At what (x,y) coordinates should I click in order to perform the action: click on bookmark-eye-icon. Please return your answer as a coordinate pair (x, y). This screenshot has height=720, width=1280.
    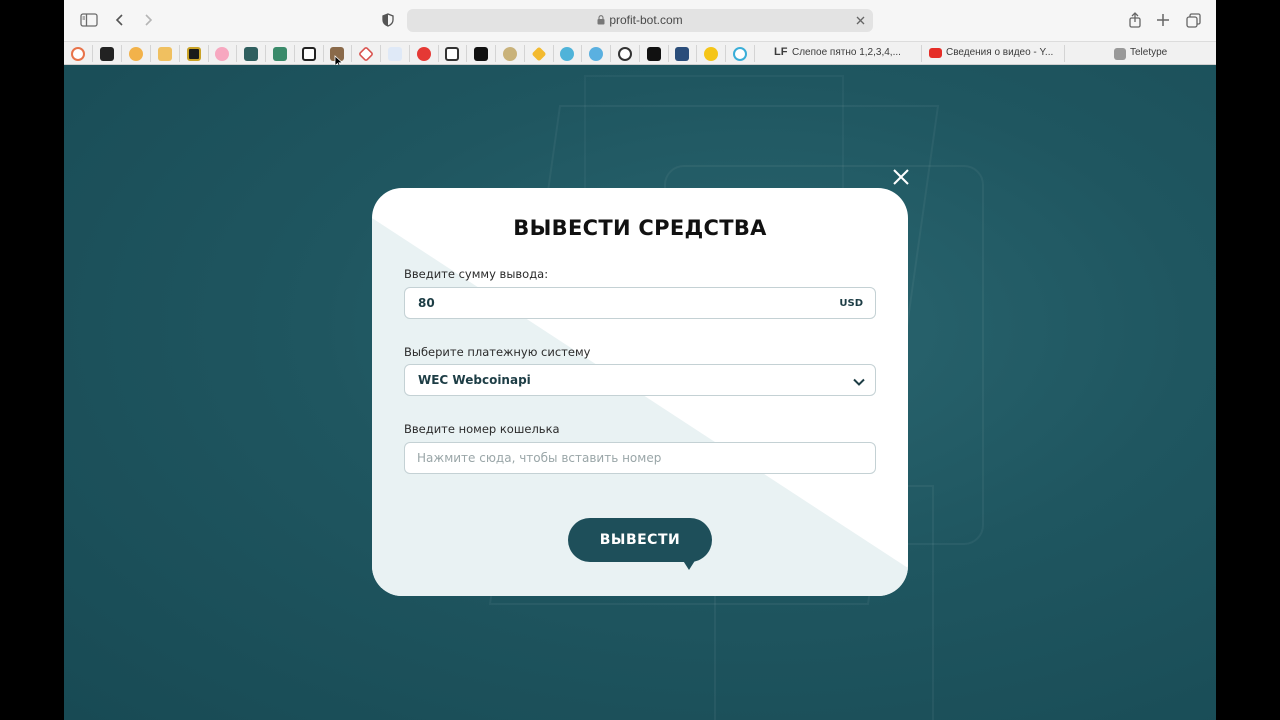
    Looking at the image, I should click on (78, 54).